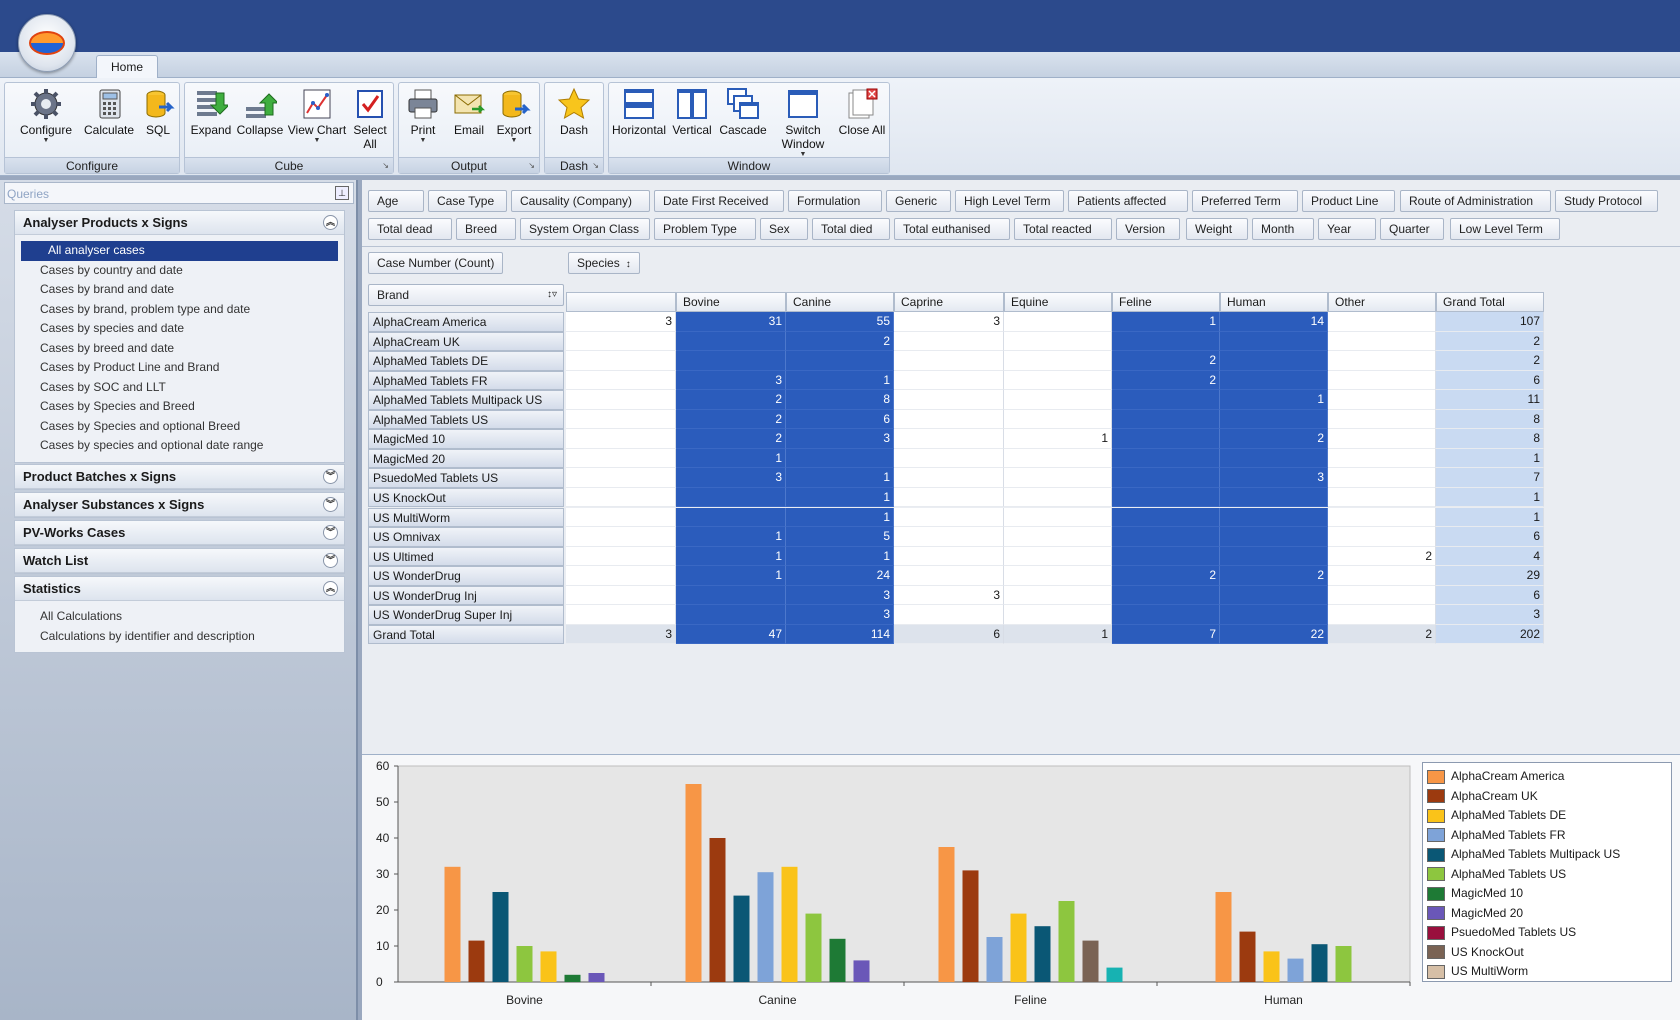 The width and height of the screenshot is (1680, 1020). What do you see at coordinates (949, 302) in the screenshot?
I see `column-header: Caprine` at bounding box center [949, 302].